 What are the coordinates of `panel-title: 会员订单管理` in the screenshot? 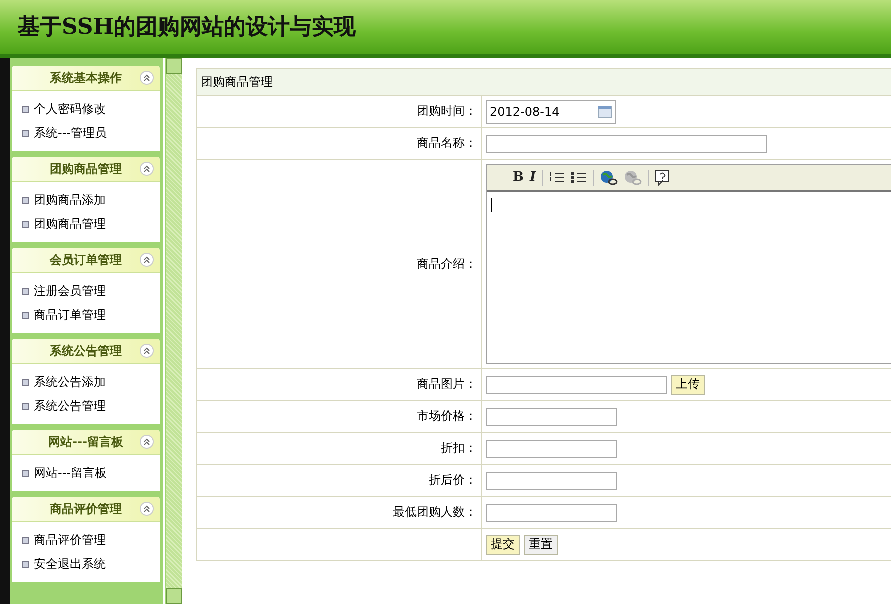 It's located at (86, 260).